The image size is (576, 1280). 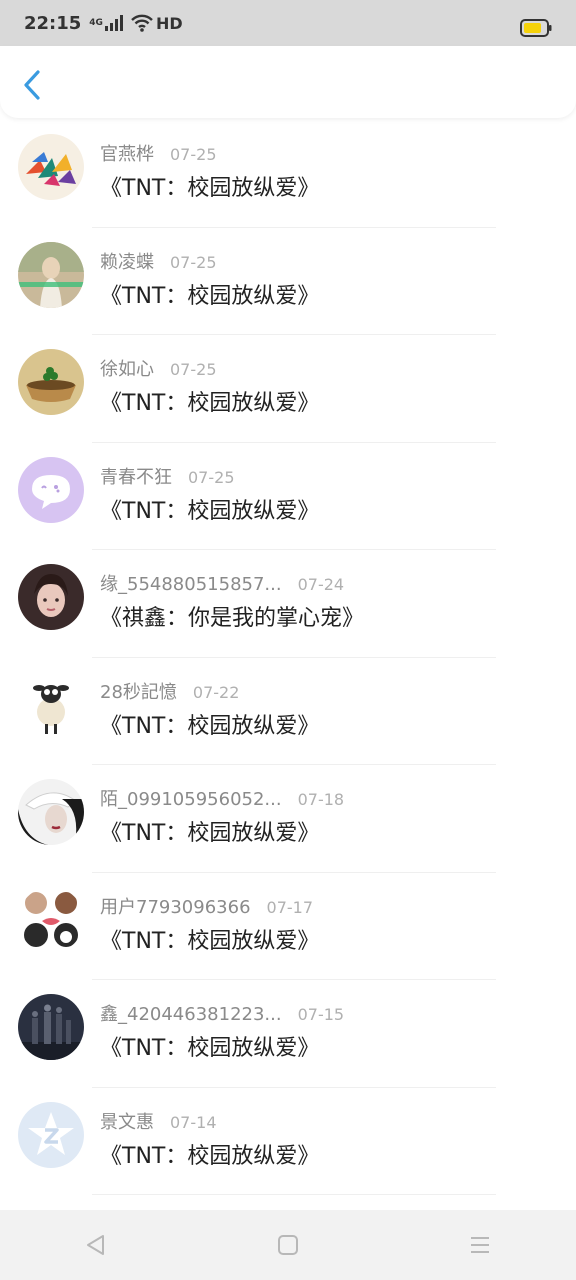 I want to click on avatar-puppies, so click(x=51, y=919).